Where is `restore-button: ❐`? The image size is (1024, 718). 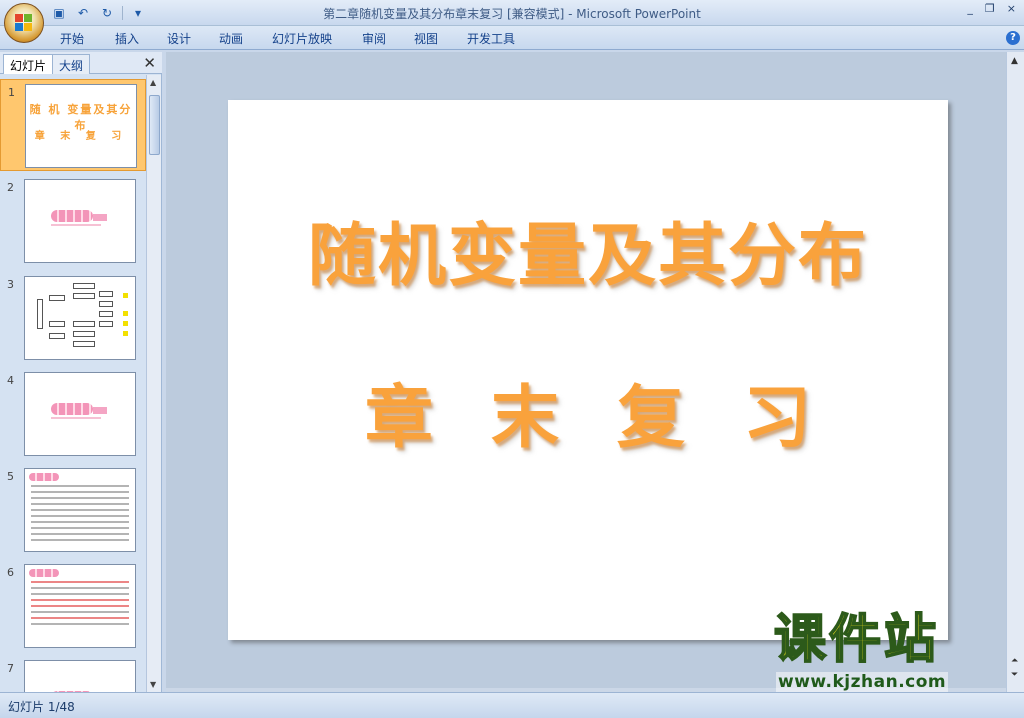
restore-button: ❐ is located at coordinates (990, 8).